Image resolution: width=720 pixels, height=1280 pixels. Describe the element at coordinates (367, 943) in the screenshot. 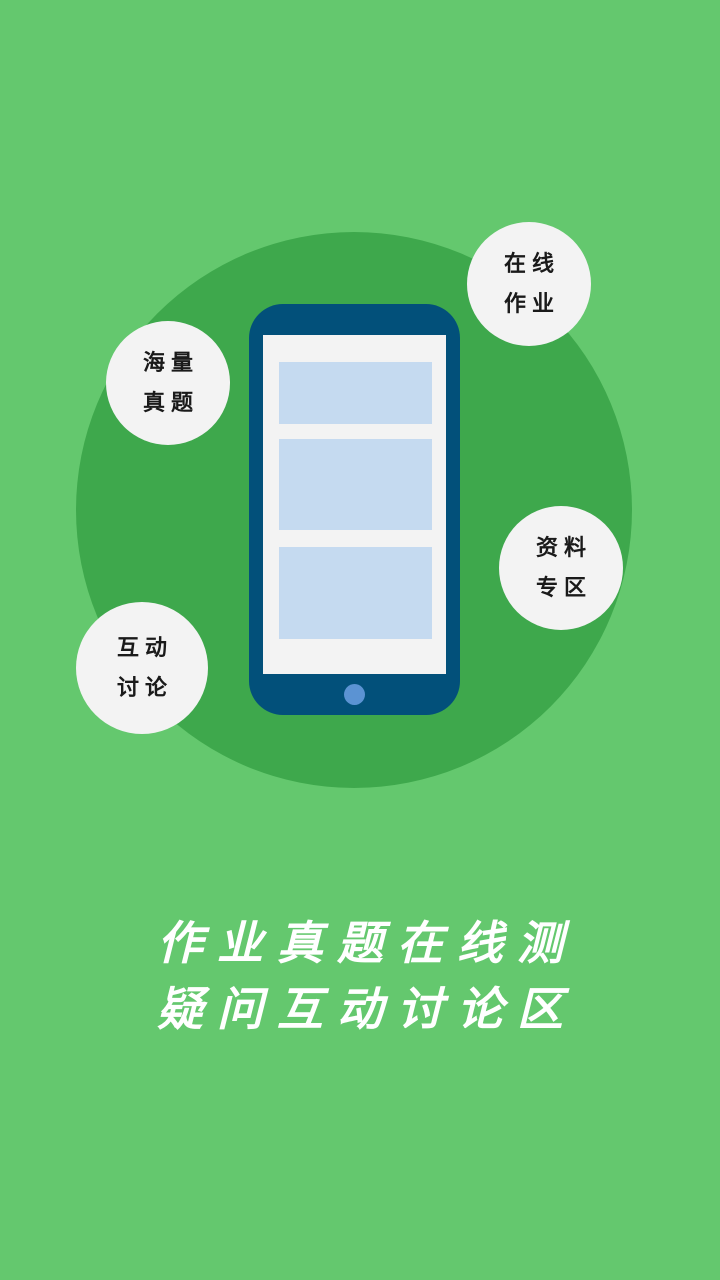

I see `slogan-line-1: 作业真题在线测` at that location.